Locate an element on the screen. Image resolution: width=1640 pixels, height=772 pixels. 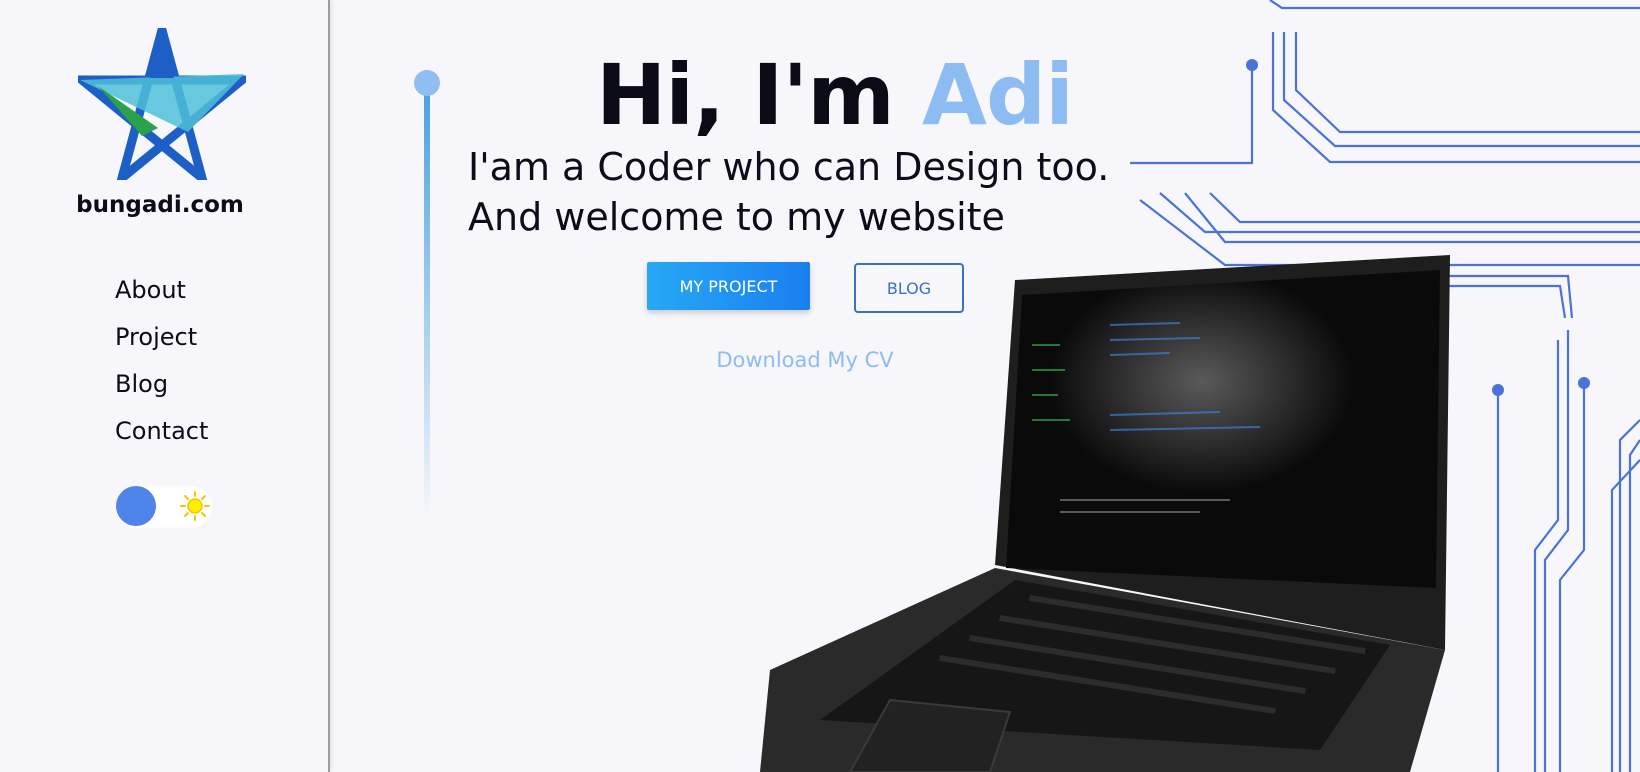
hero-title: Hi, I'm Adi is located at coordinates (835, 95).